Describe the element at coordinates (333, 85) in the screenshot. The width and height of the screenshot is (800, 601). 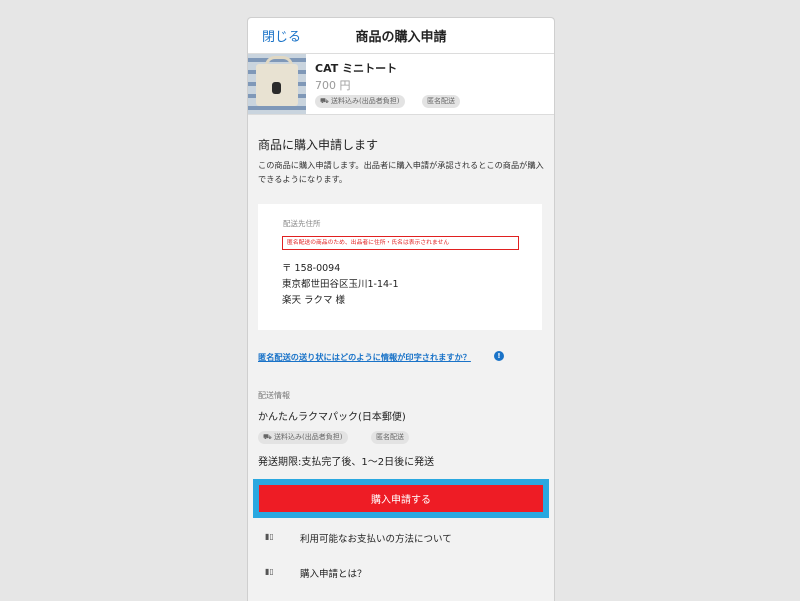
I see `product-price: 700 円` at that location.